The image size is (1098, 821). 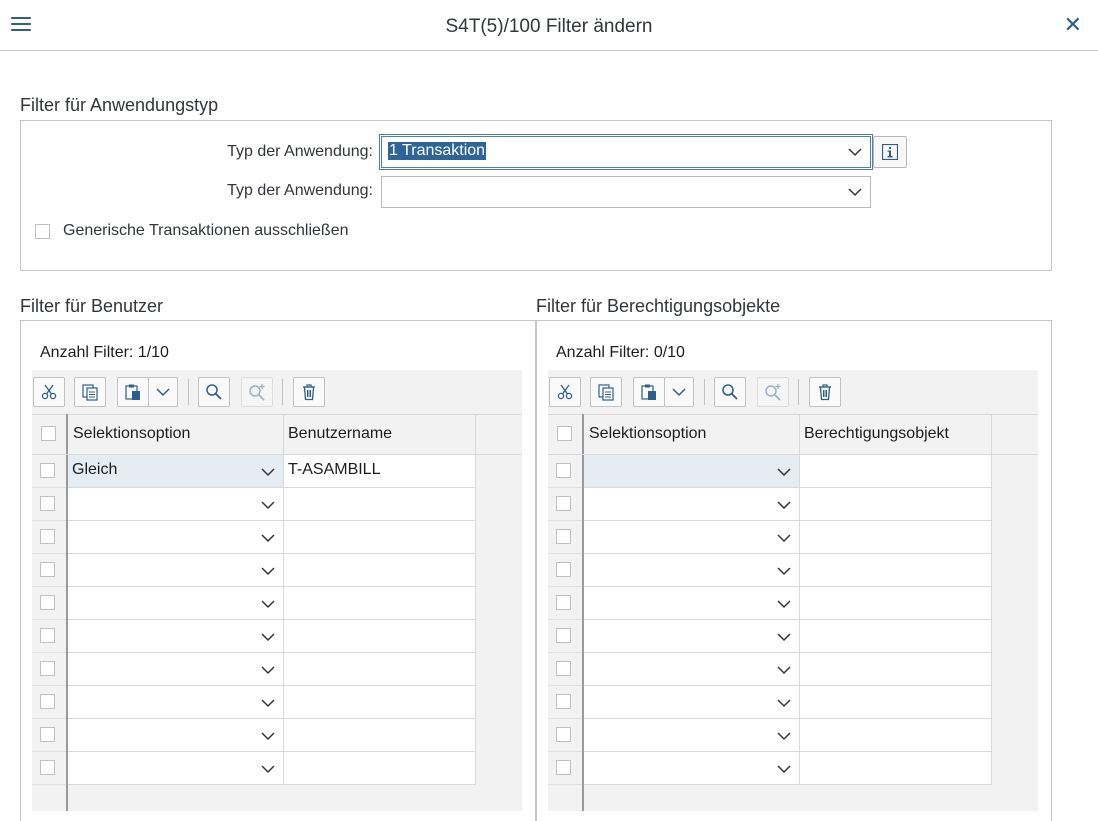 I want to click on app-type-section-title: Filter für Anwendungstyp, so click(x=119, y=105).